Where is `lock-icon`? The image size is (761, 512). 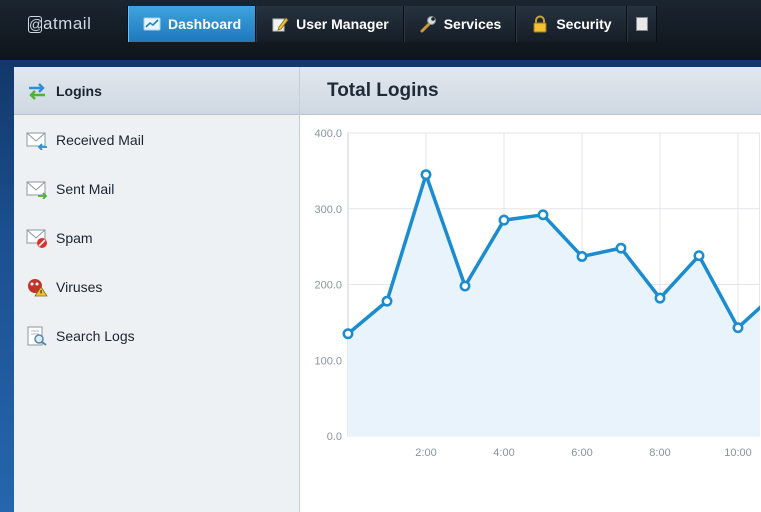
lock-icon is located at coordinates (540, 24).